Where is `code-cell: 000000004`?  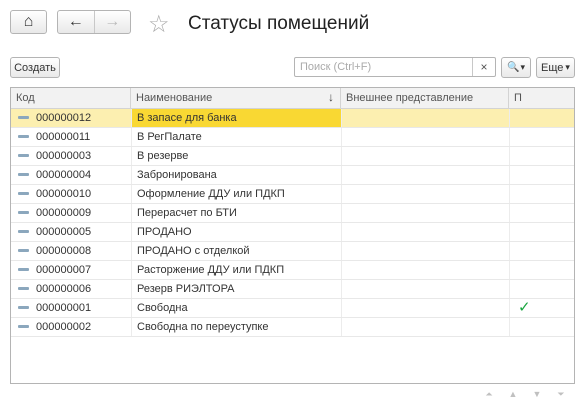
code-cell: 000000004 is located at coordinates (71, 175).